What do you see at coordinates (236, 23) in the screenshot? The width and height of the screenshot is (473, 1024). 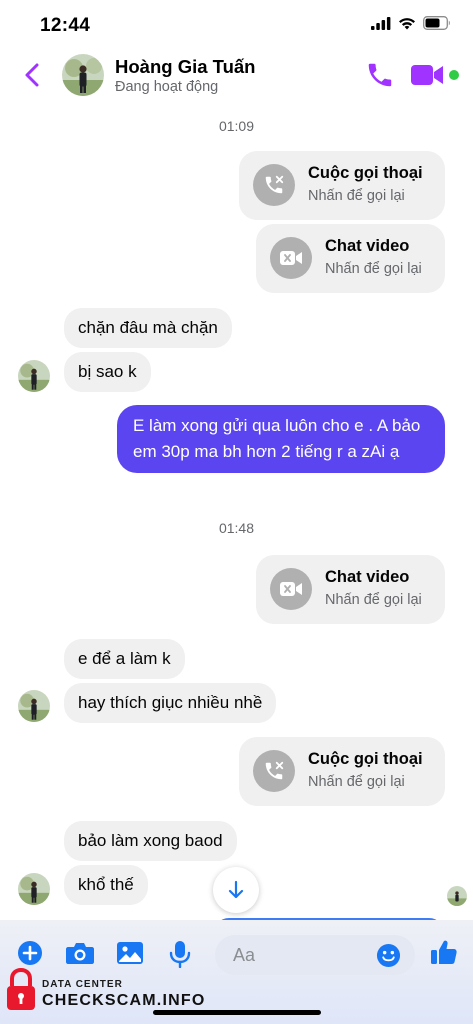 I see `status-bar: 12:44` at bounding box center [236, 23].